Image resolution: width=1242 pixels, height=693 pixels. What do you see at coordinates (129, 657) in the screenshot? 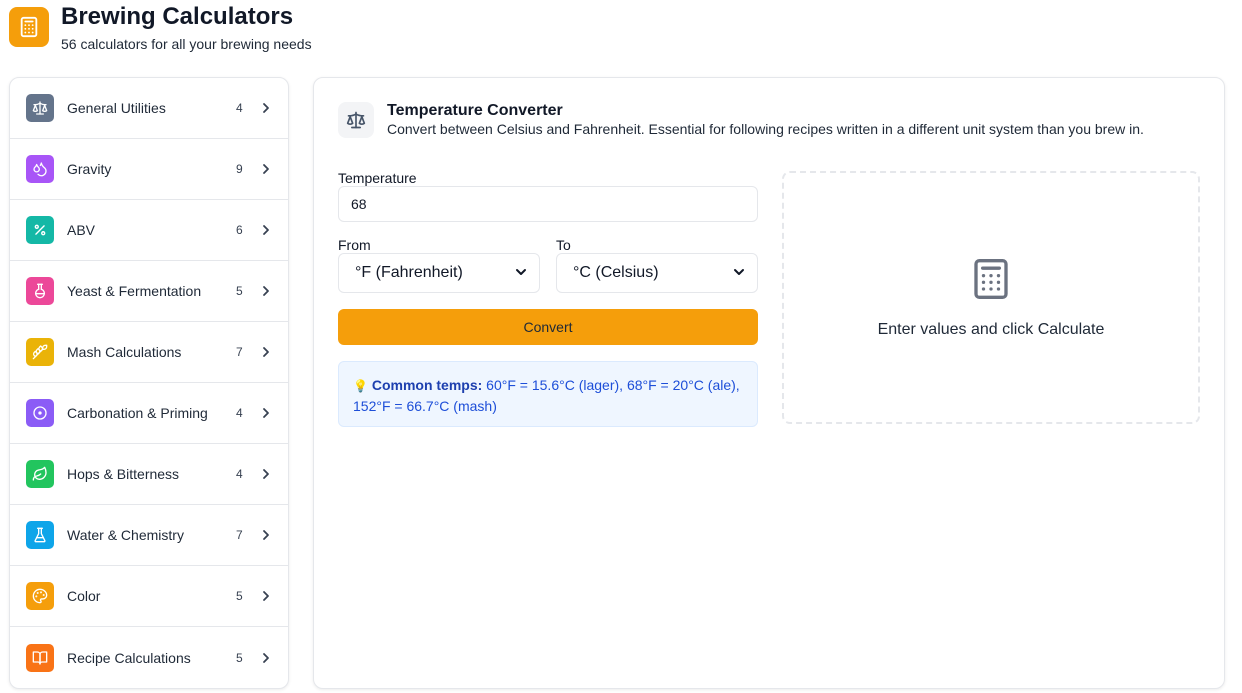
I see `sidebar-item-label: Recipe Calculations` at bounding box center [129, 657].